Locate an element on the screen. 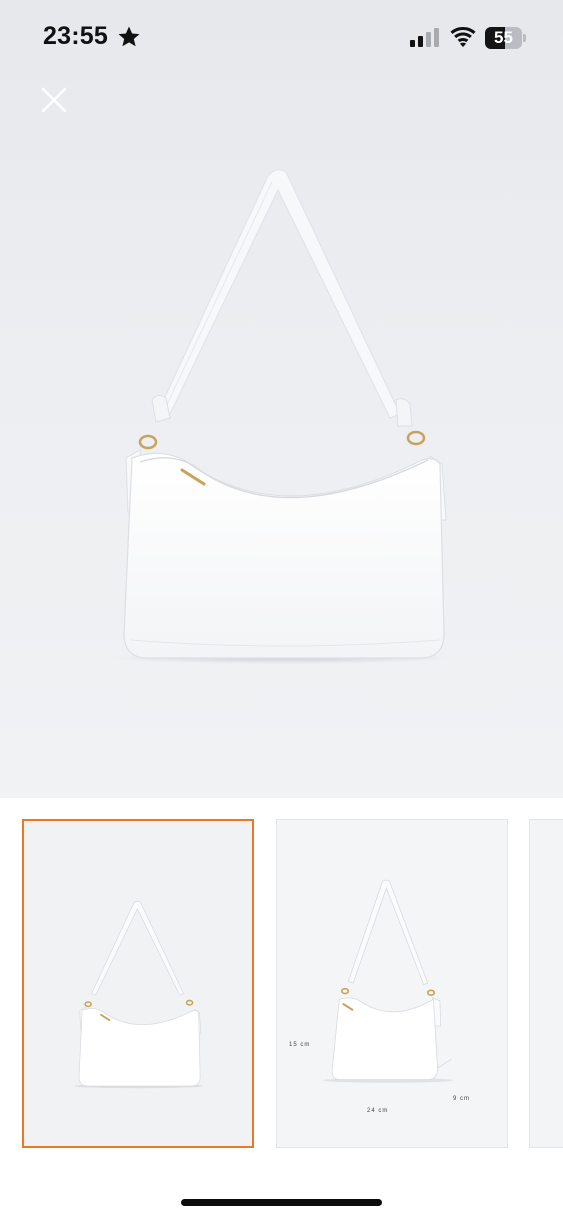 The width and height of the screenshot is (563, 1219). thumbnail-bag-front-image is located at coordinates (139, 994).